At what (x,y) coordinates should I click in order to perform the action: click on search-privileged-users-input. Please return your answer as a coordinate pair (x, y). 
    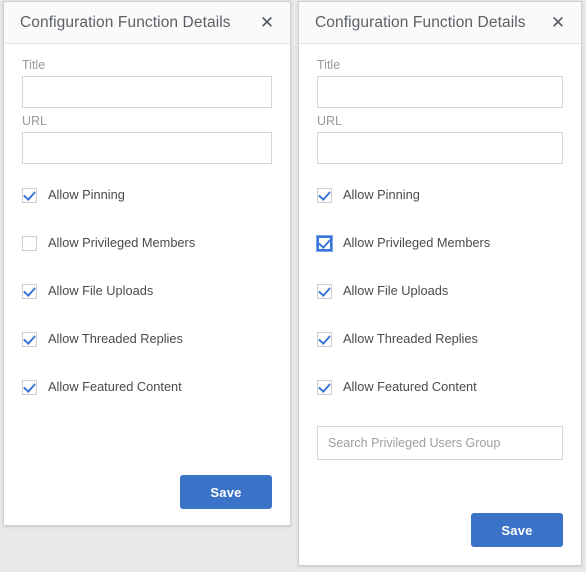
    Looking at the image, I should click on (440, 443).